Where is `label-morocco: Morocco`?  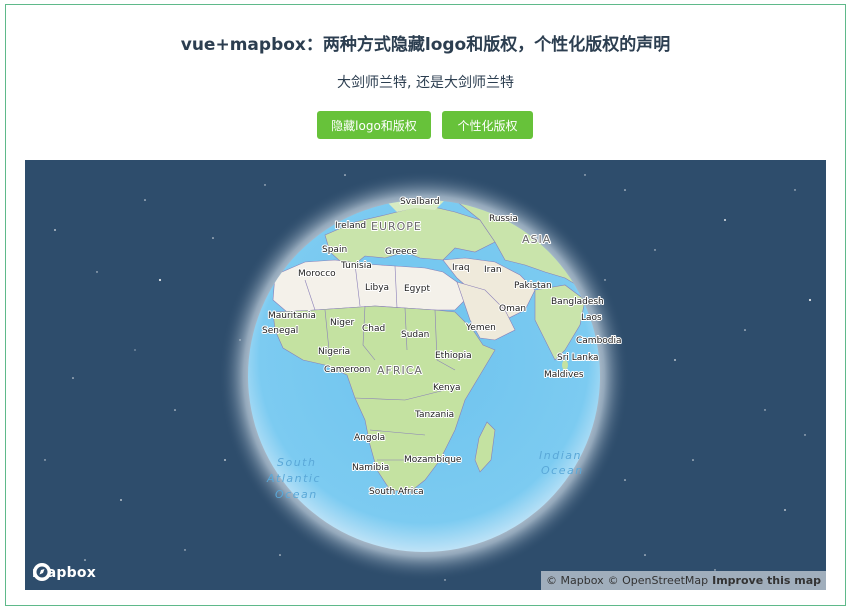
label-morocco: Morocco is located at coordinates (317, 274).